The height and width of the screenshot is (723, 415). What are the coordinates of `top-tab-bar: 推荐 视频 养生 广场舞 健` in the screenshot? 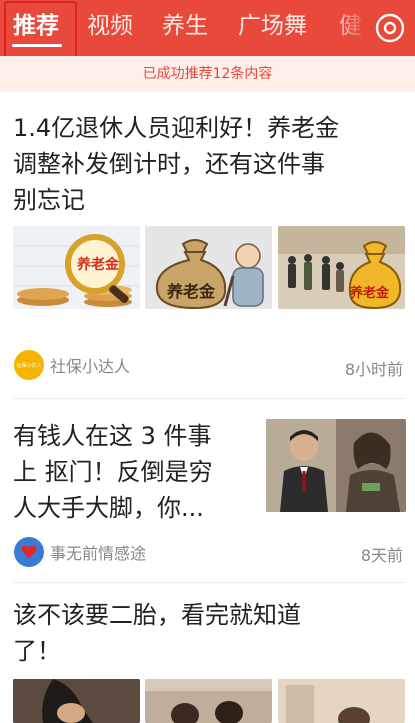 It's located at (207, 28).